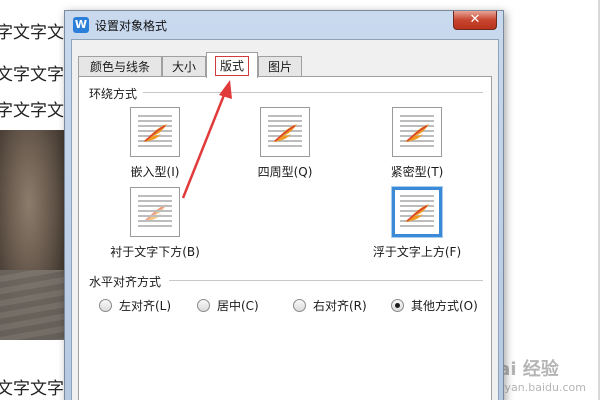 The image size is (600, 400). I want to click on wrap-style-heading: 环绕方式, so click(113, 94).